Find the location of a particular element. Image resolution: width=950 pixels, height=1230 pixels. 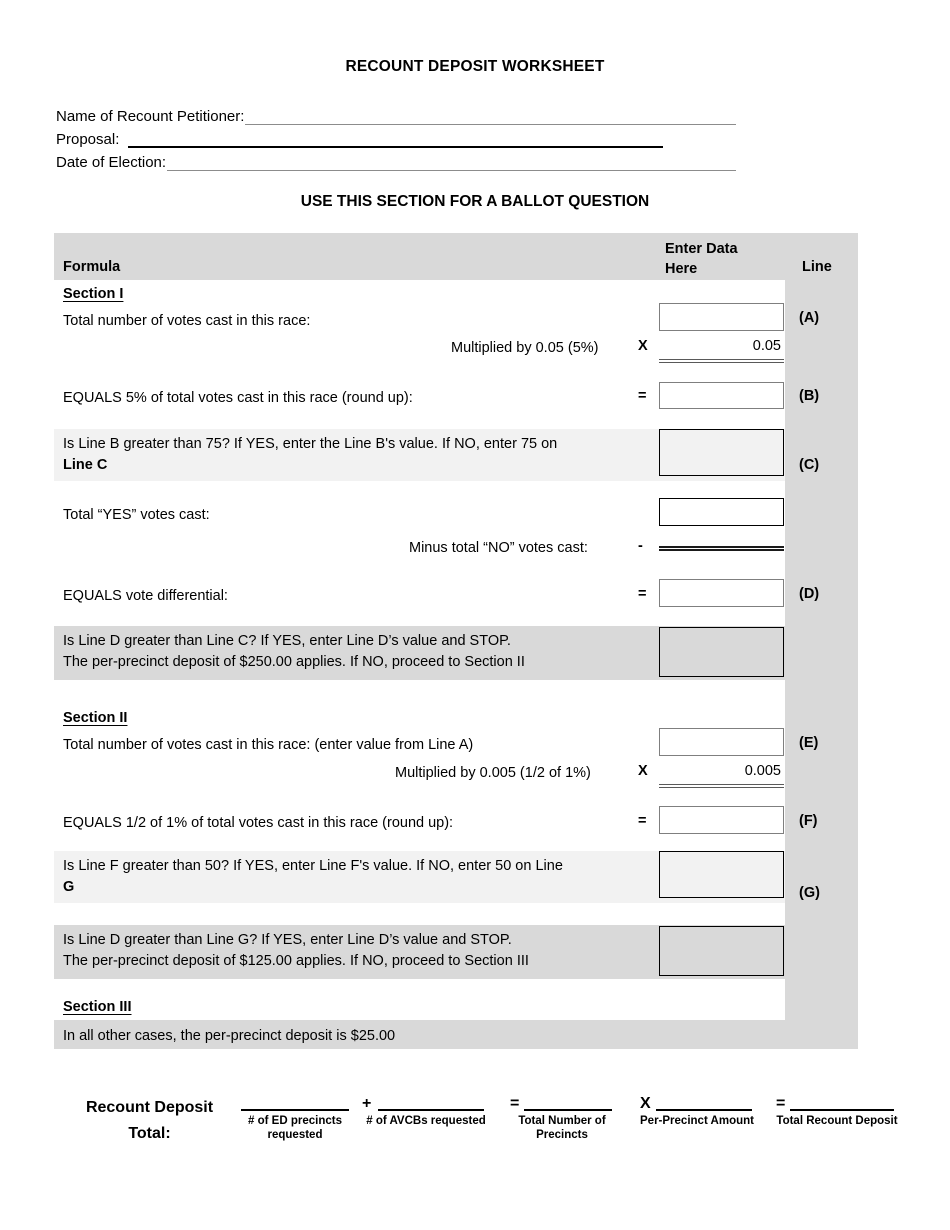

input-yes-votes is located at coordinates (721, 512).